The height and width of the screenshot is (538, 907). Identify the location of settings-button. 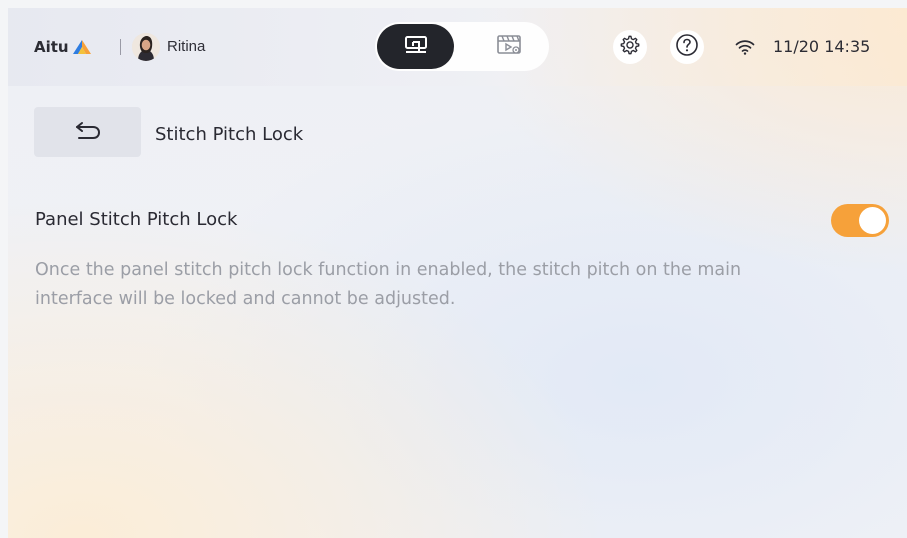
(630, 47).